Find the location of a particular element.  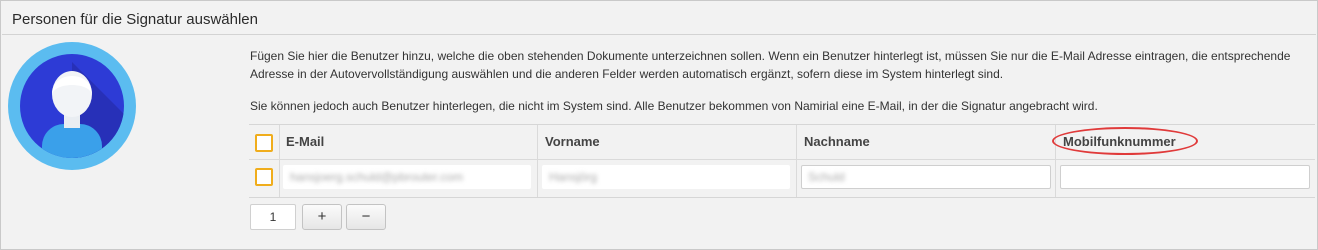

vorname-field: Hansjörg is located at coordinates (666, 177).